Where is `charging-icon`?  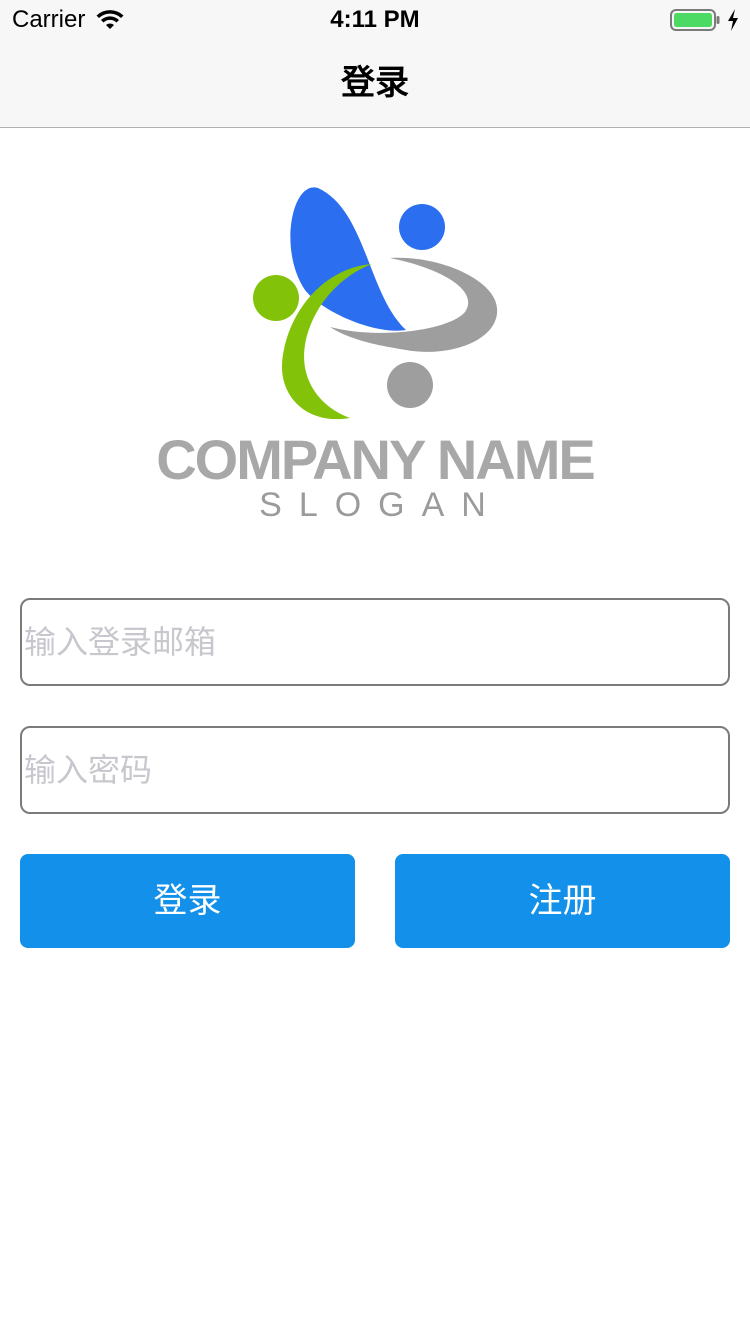
charging-icon is located at coordinates (733, 20).